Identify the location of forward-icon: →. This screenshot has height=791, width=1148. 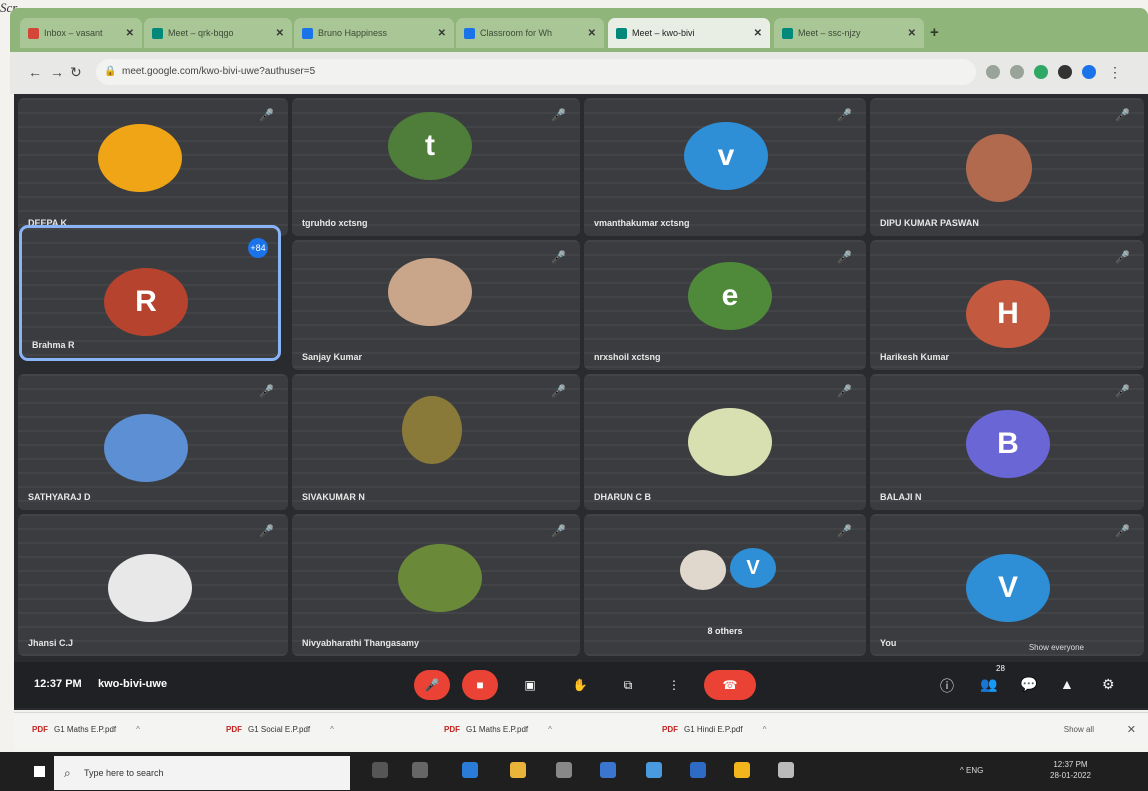
(57, 72).